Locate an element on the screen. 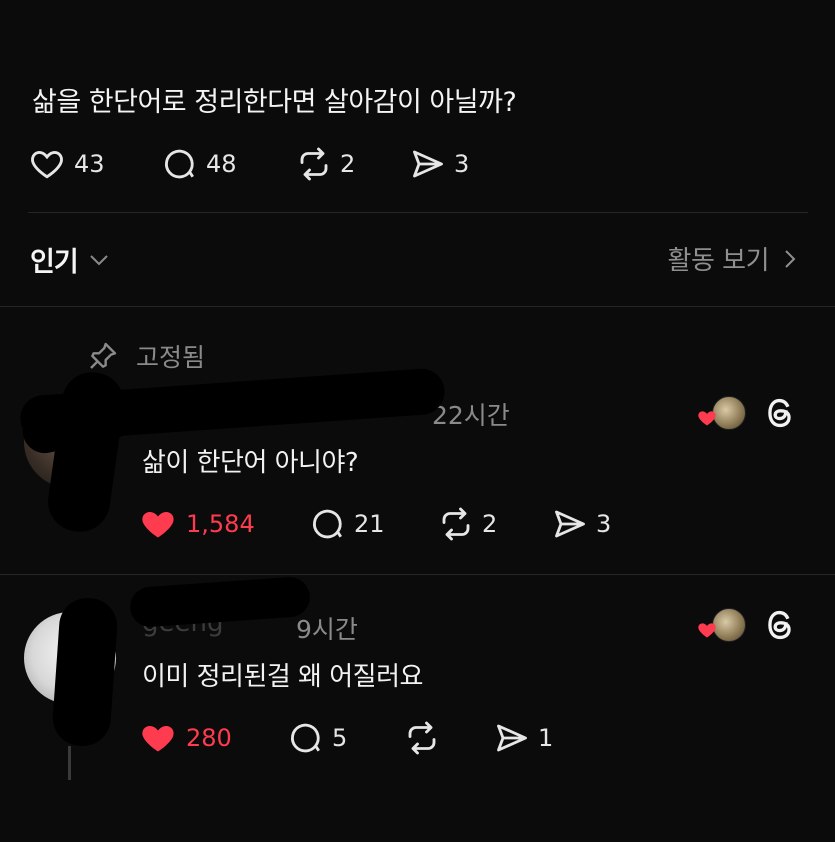 This screenshot has width=835, height=842. reply-text: 삶이 한단어 아니야? is located at coordinates (250, 463).